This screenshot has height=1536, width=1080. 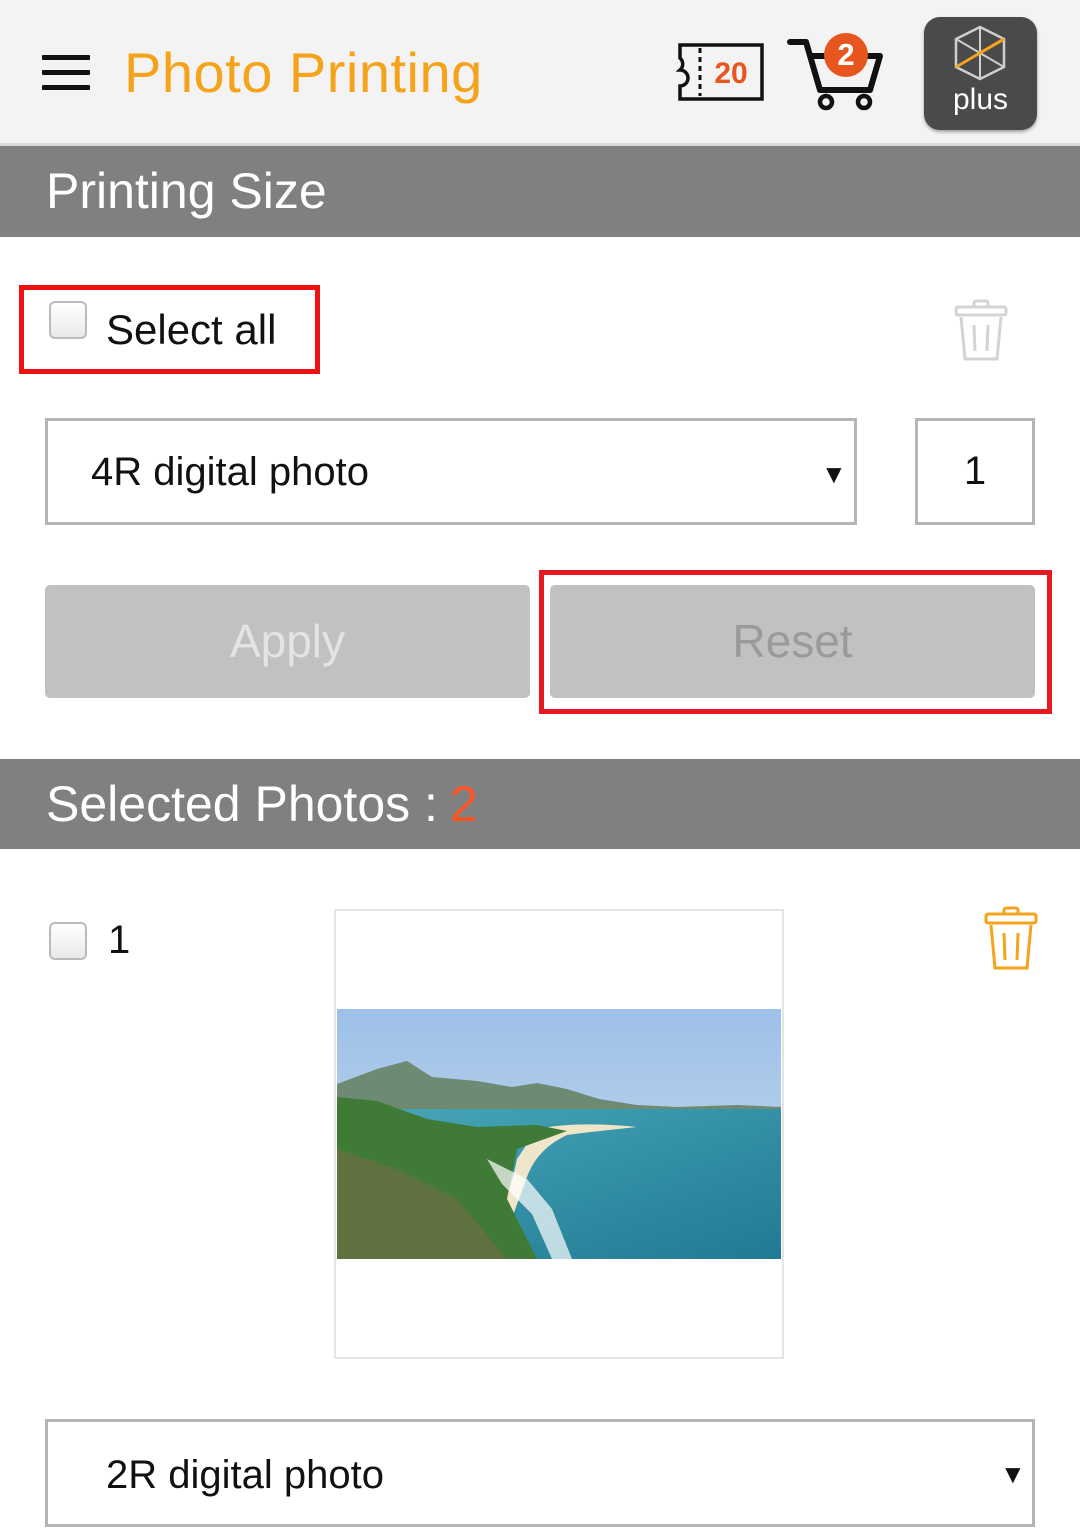 What do you see at coordinates (287, 641) in the screenshot?
I see `apply-button: Apply` at bounding box center [287, 641].